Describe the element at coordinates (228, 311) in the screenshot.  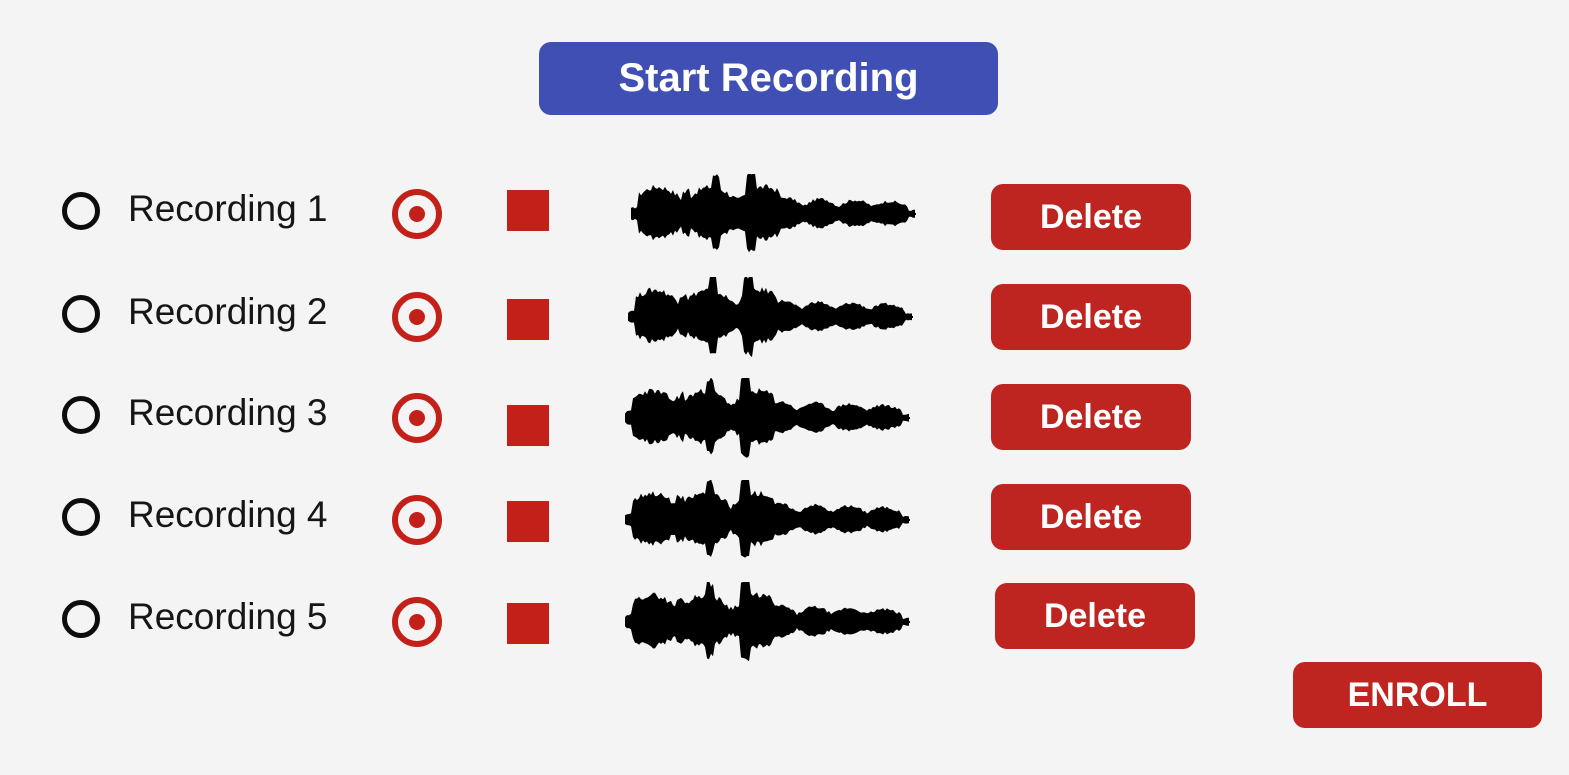
I see `recording-label: Recording 2` at that location.